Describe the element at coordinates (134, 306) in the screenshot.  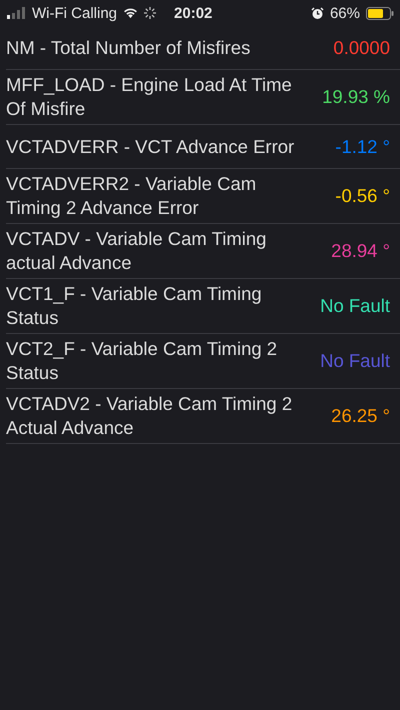
I see `parameter-name: VCT1_F - Variable Cam Timing Status` at that location.